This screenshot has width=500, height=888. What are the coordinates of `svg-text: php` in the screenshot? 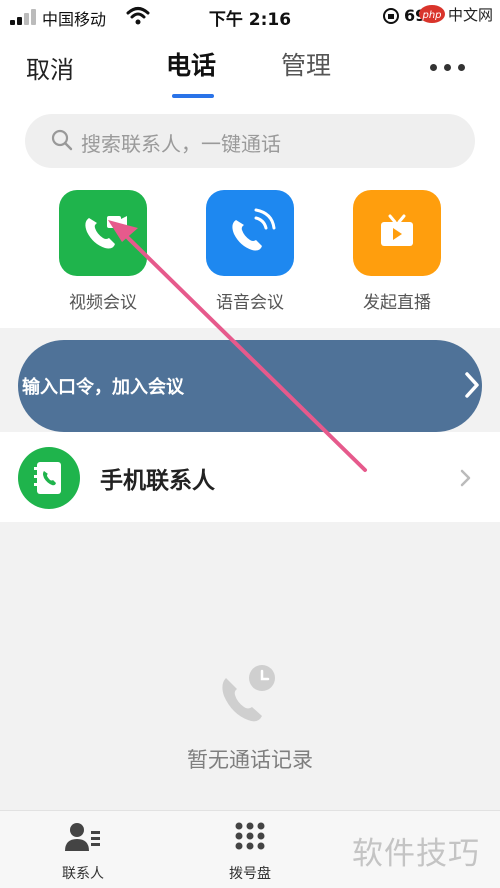 It's located at (431, 15).